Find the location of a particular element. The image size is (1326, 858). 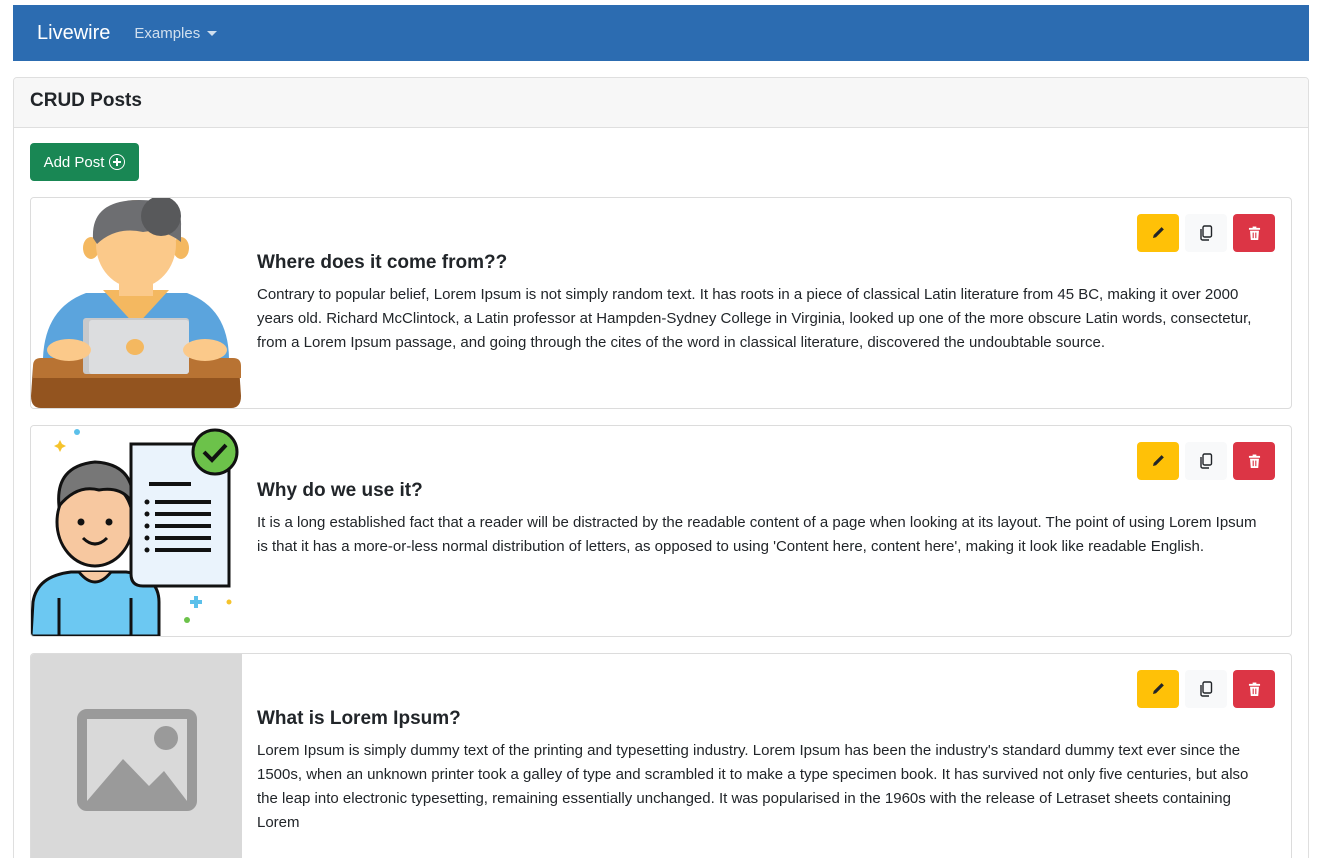

person-laptop-illustration is located at coordinates (136, 303).